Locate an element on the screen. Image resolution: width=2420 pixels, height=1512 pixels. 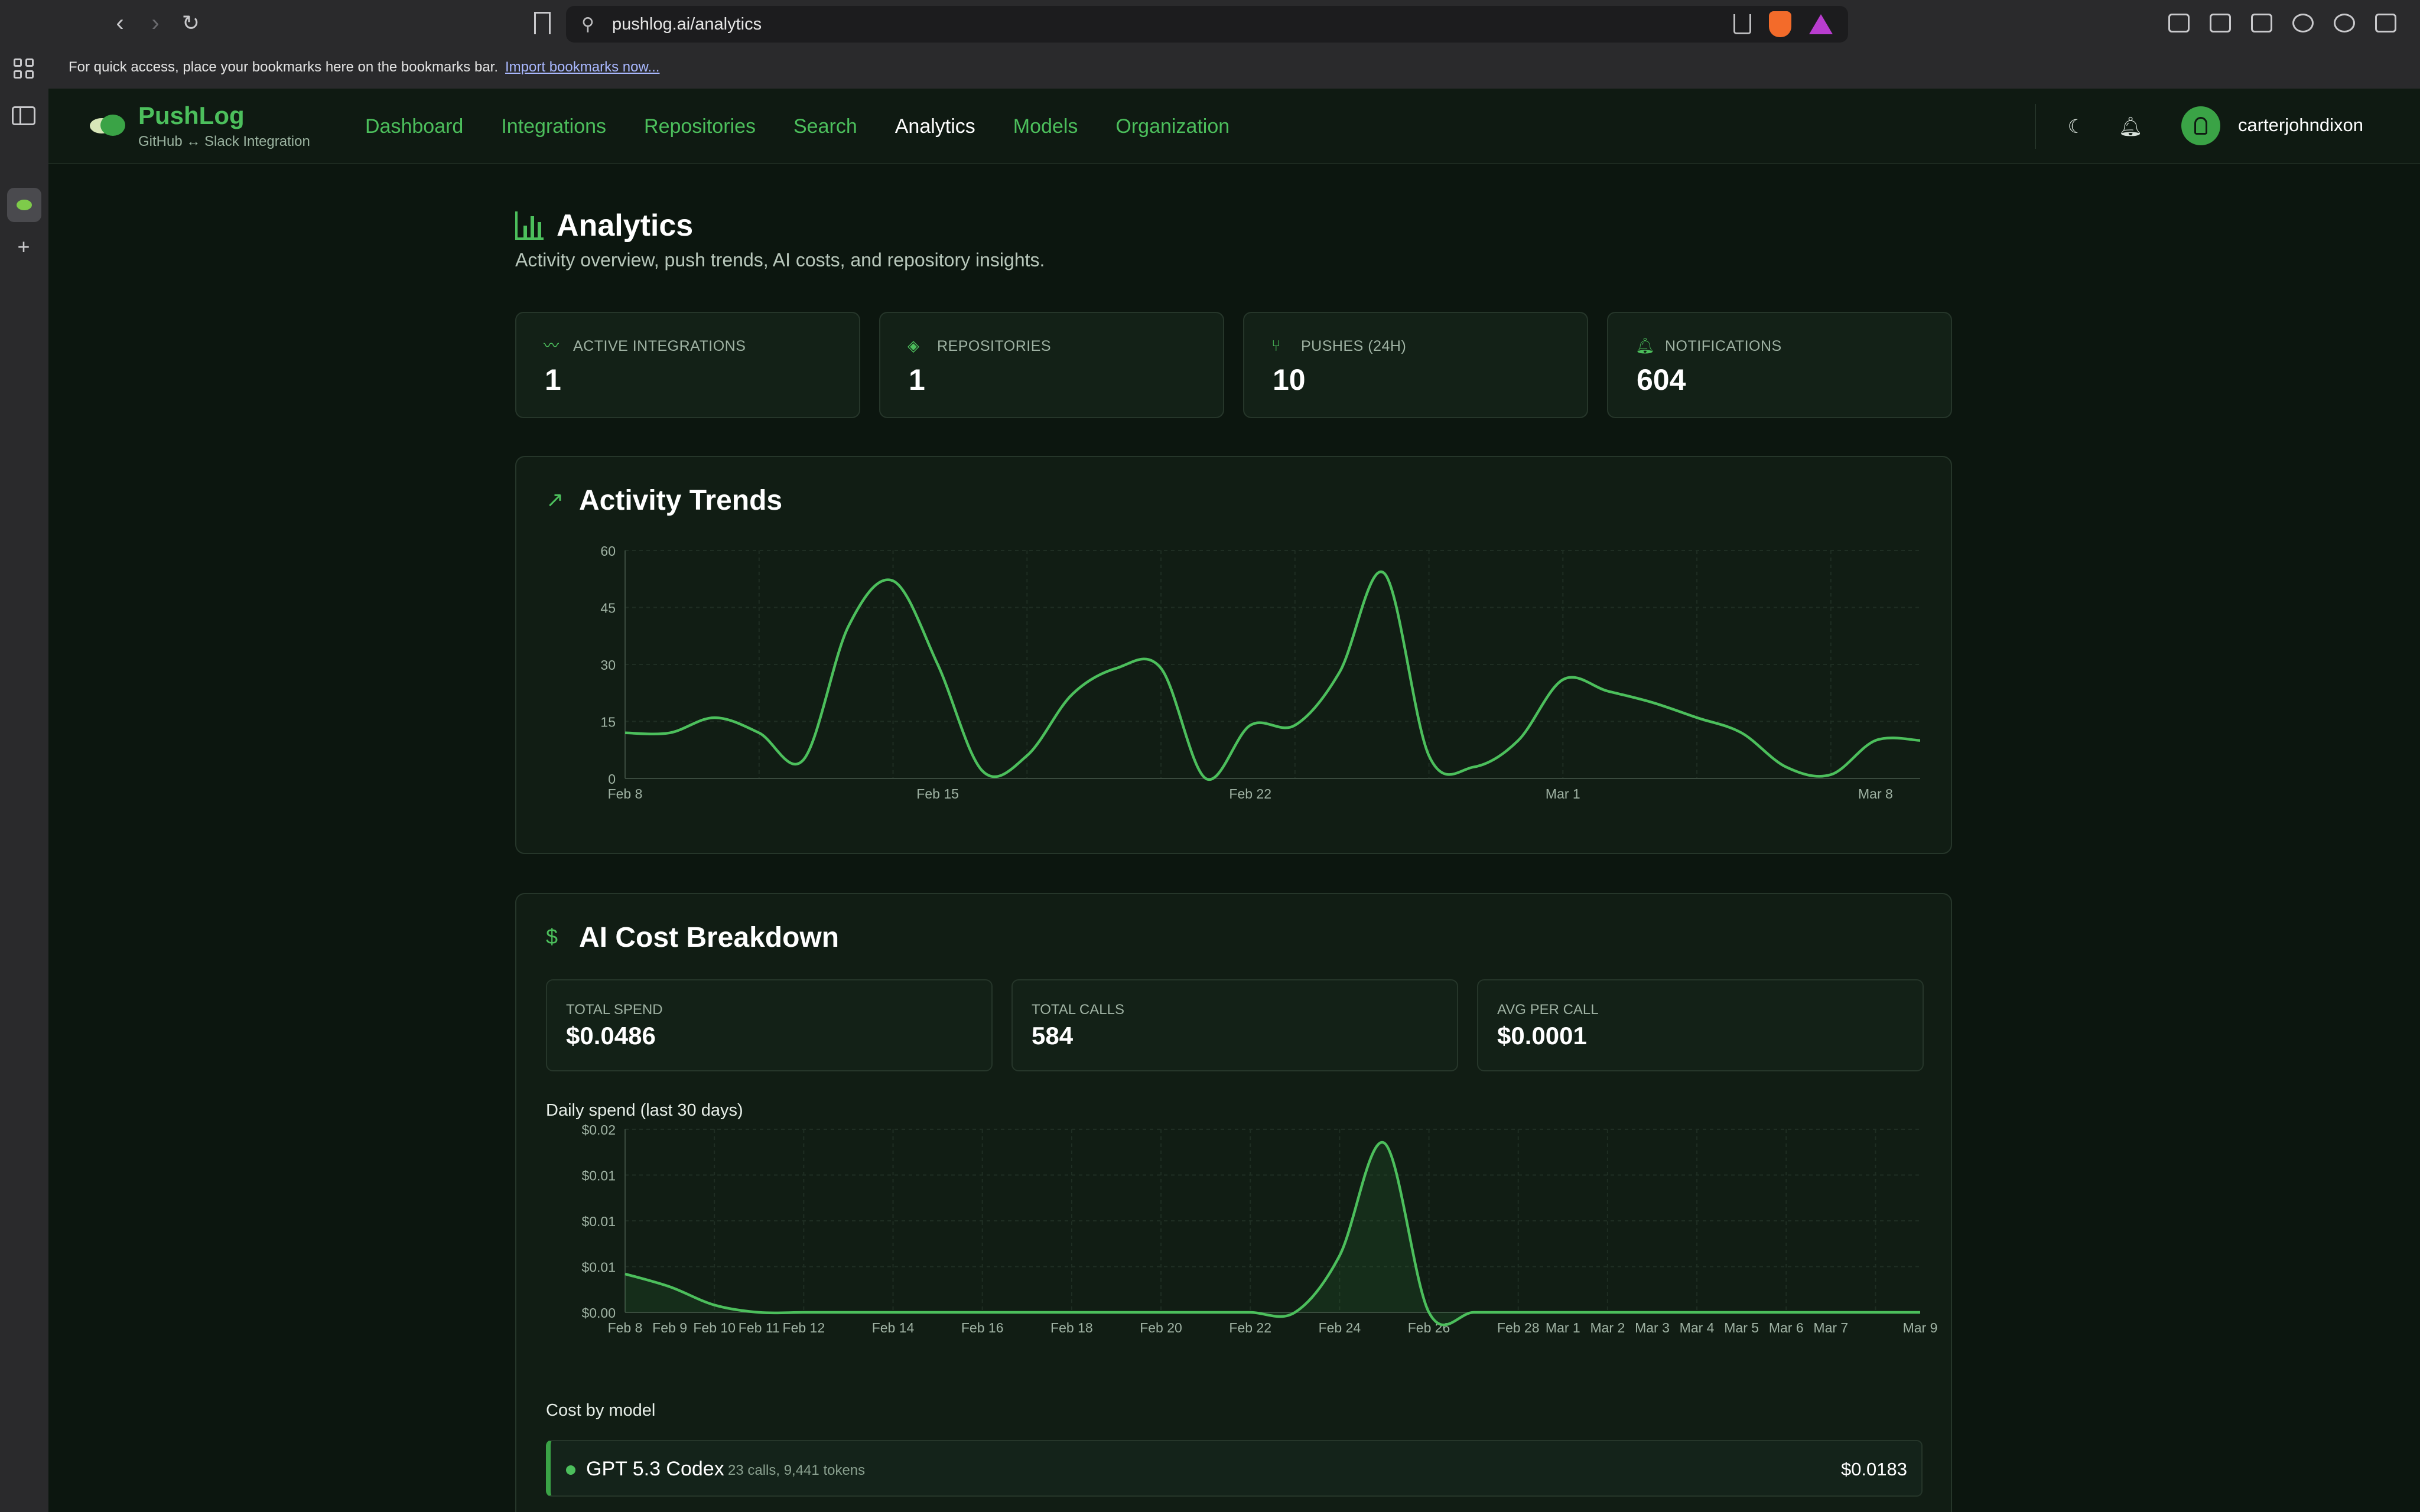
nav-repositories: Repositories is located at coordinates (700, 126).